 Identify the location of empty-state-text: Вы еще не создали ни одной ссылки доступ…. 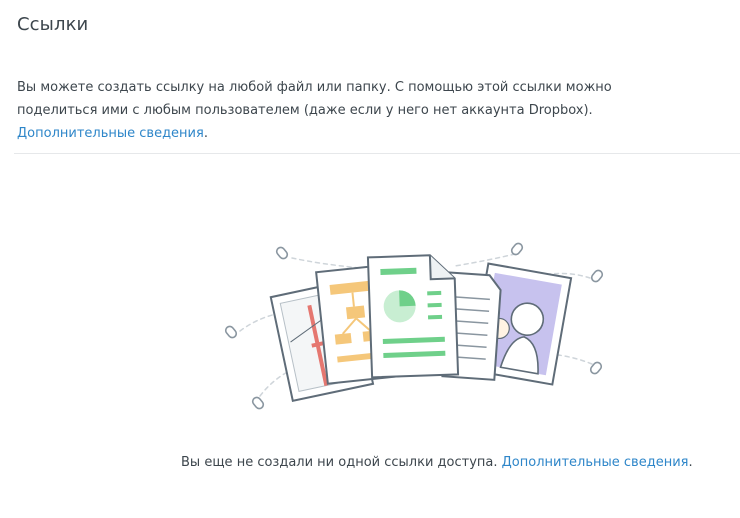
(339, 462).